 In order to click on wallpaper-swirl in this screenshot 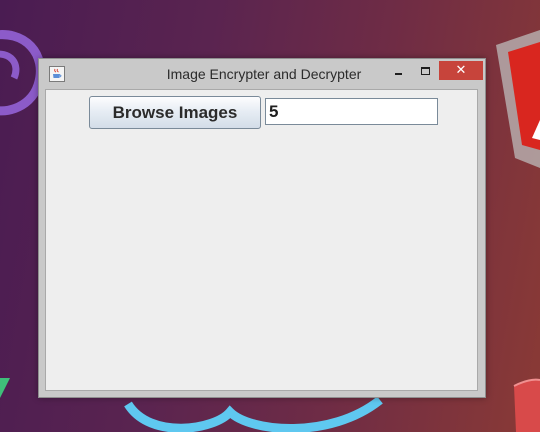, I will do `click(22, 73)`.